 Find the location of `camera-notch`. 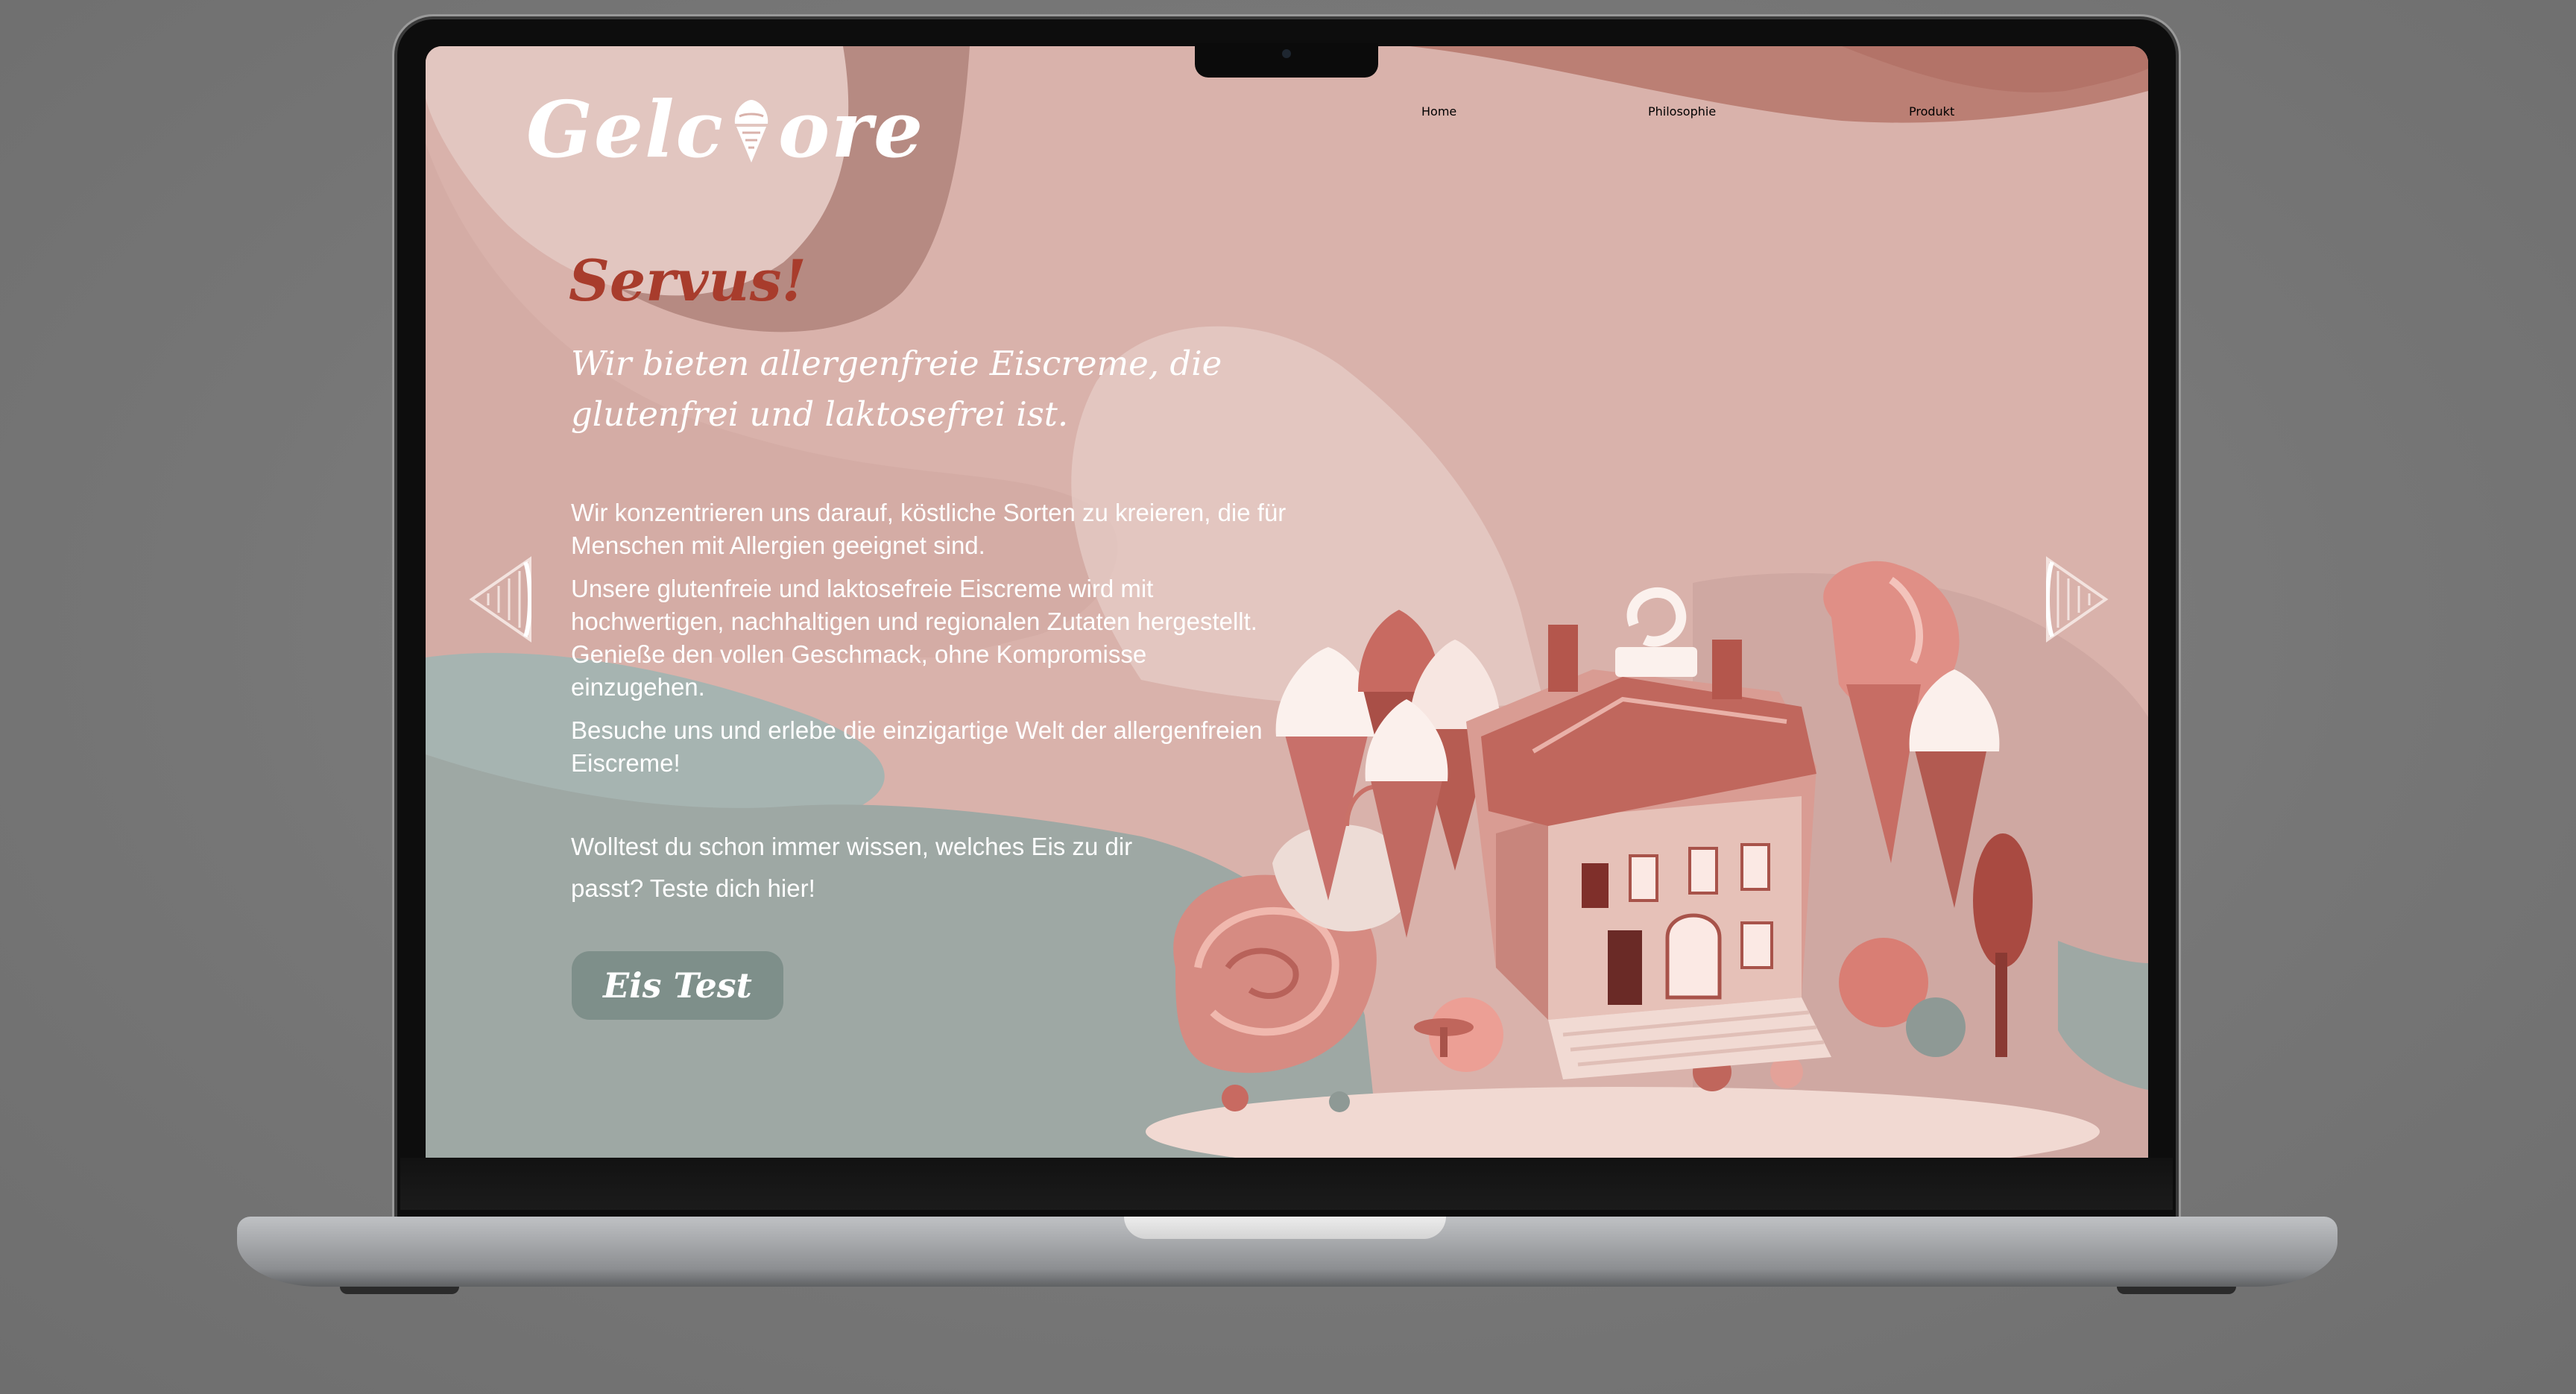

camera-notch is located at coordinates (1286, 60).